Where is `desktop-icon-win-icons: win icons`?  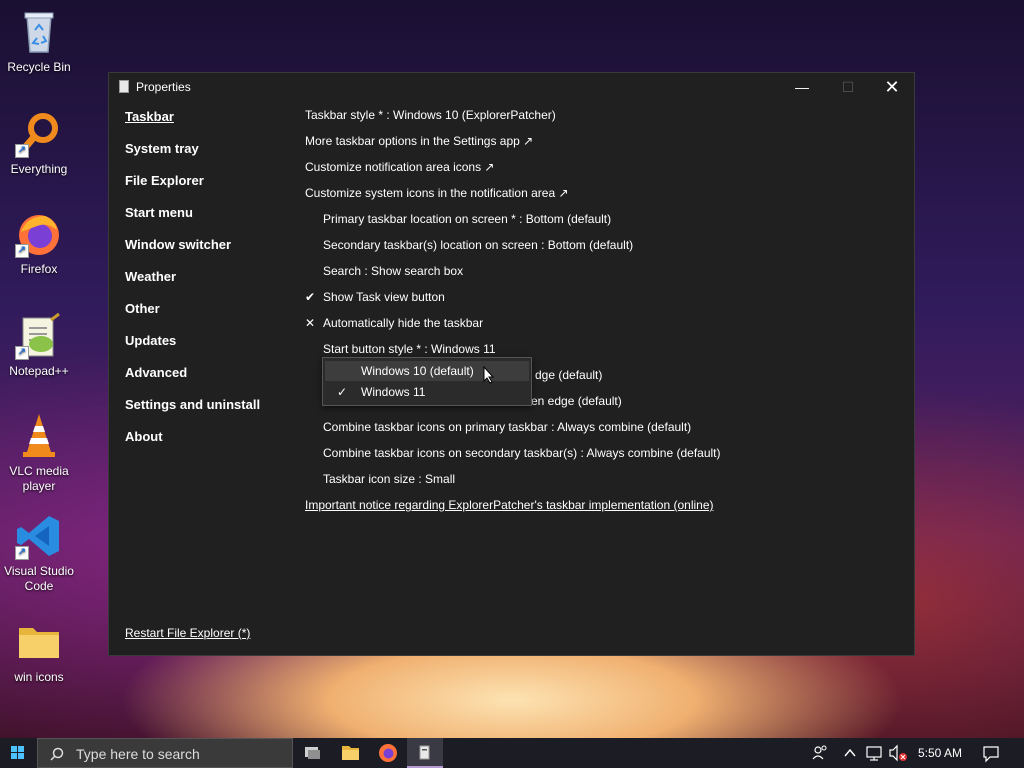
desktop-icon-win-icons: win icons is located at coordinates (39, 651).